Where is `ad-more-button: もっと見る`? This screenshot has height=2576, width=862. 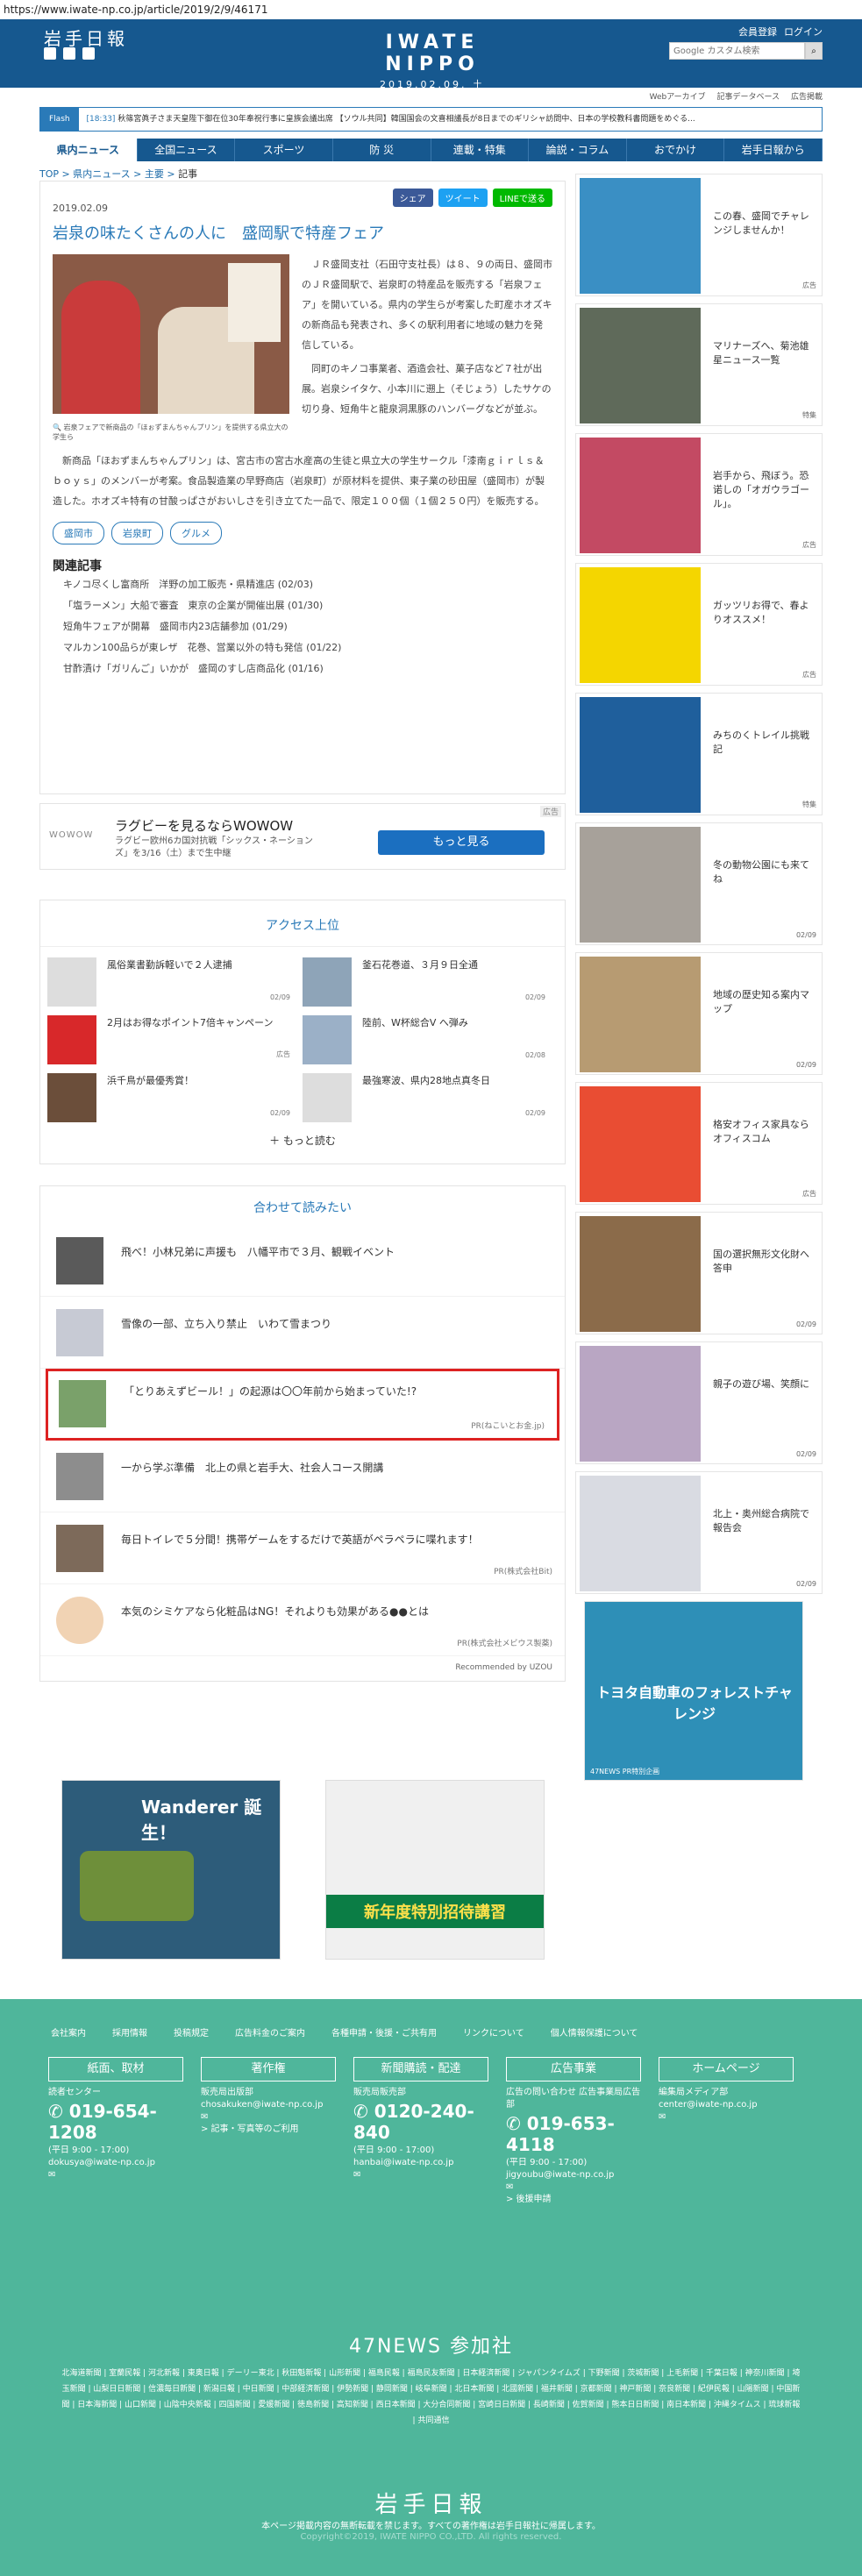
ad-more-button: もっと見る is located at coordinates (462, 842).